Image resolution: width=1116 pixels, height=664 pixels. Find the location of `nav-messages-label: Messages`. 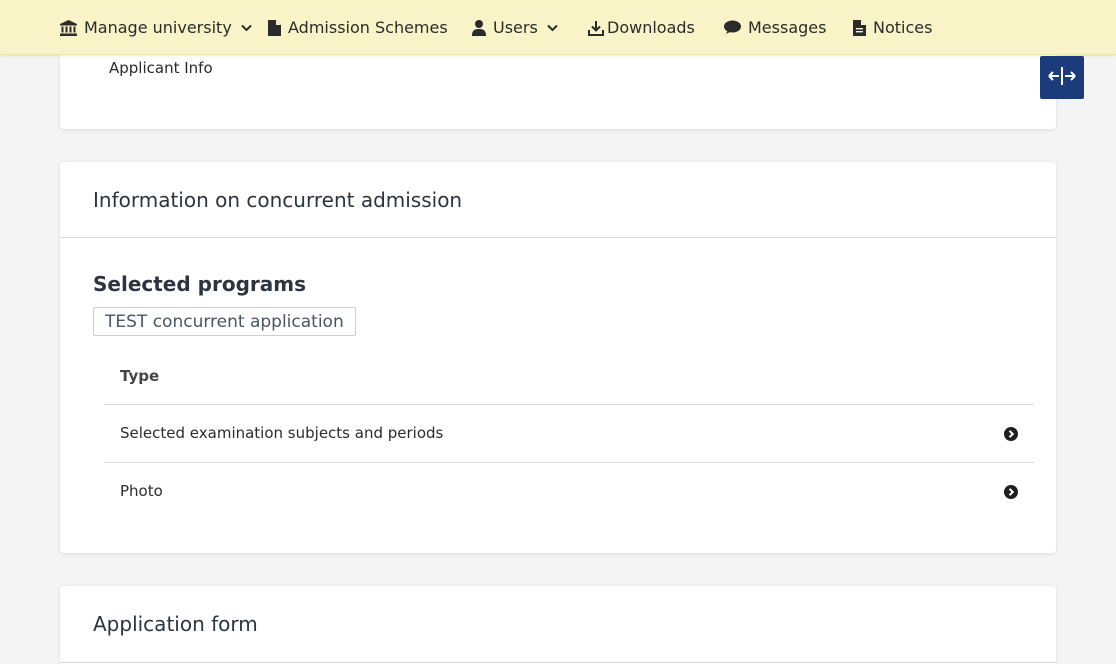

nav-messages-label: Messages is located at coordinates (787, 27).